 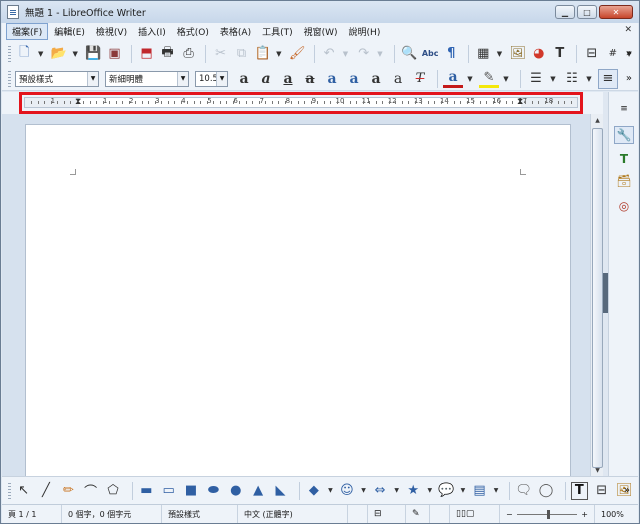 I want to click on status-page: 頁 1 / 1, so click(x=32, y=514).